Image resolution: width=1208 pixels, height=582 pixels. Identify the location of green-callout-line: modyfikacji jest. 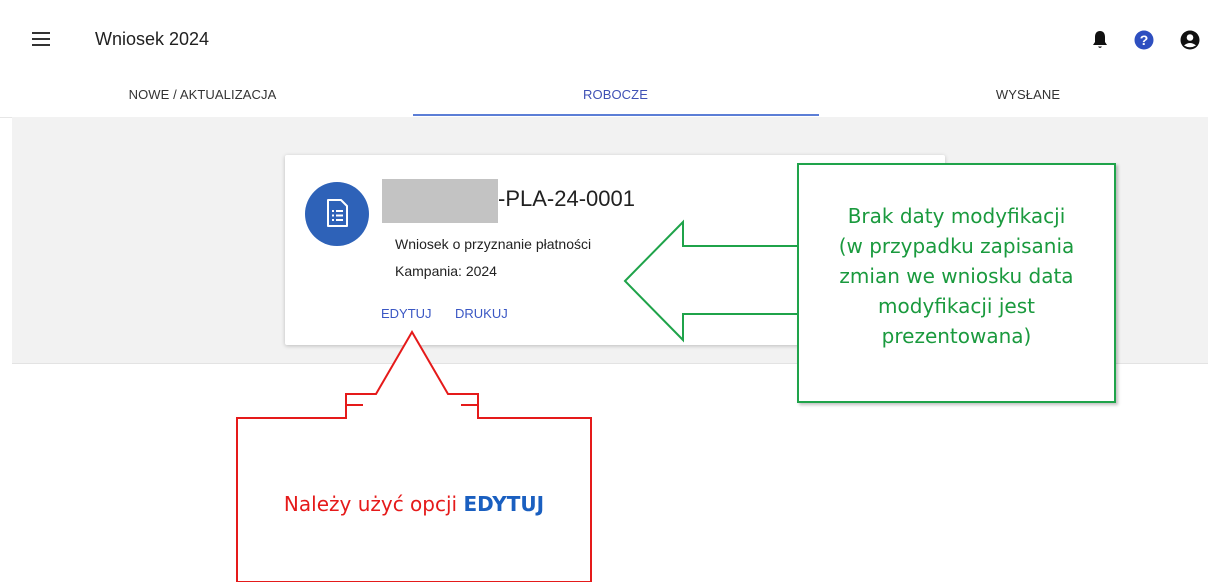
(956, 306).